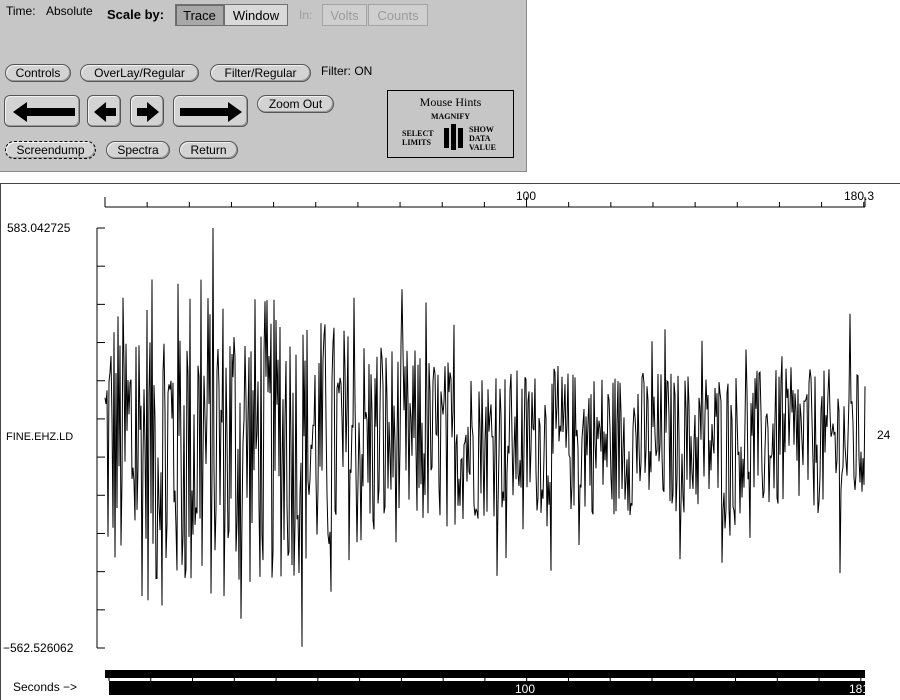  I want to click on time-value: Absolute, so click(69, 11).